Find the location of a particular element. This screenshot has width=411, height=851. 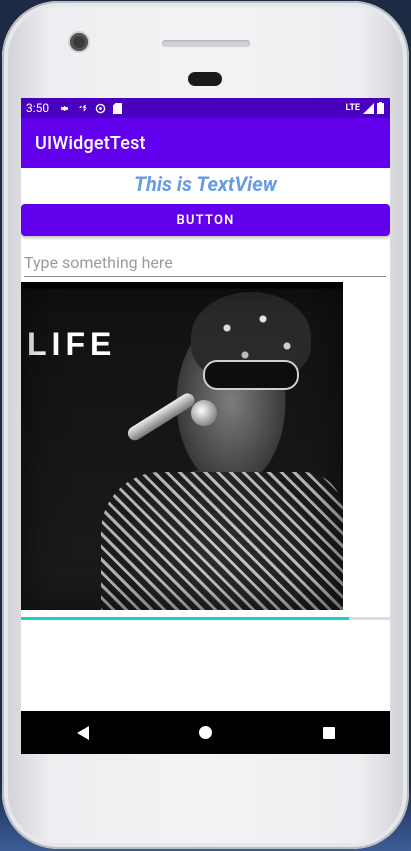

back-button is located at coordinates (83, 732).